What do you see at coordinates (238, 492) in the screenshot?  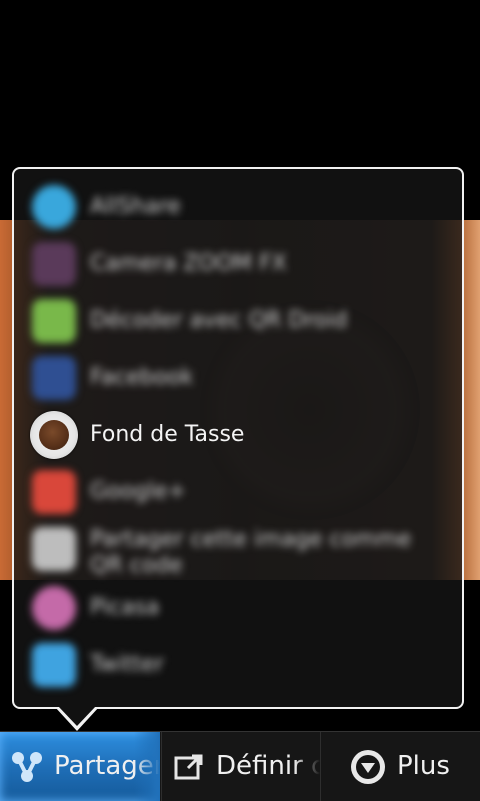 I see `share-item-google-plus: Google+` at bounding box center [238, 492].